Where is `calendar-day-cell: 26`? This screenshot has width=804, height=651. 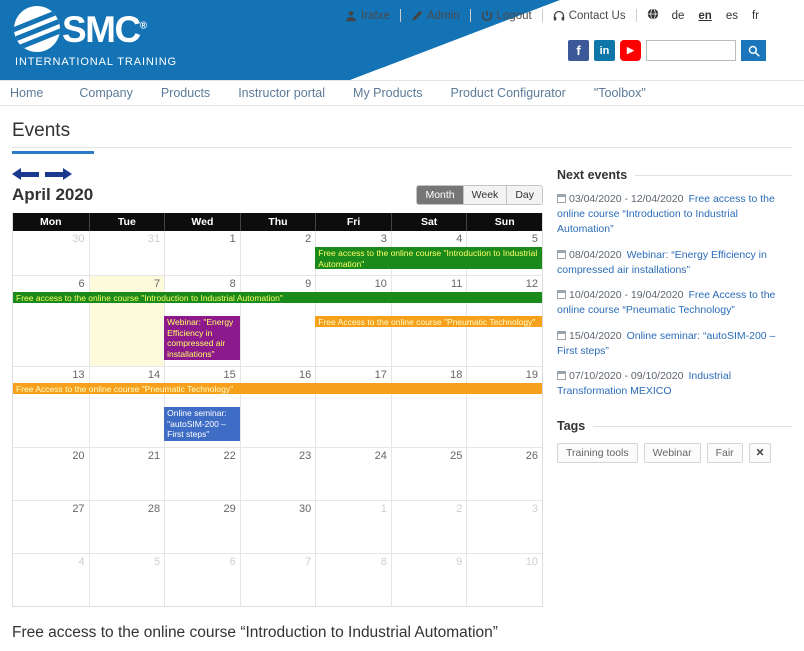 calendar-day-cell: 26 is located at coordinates (504, 474).